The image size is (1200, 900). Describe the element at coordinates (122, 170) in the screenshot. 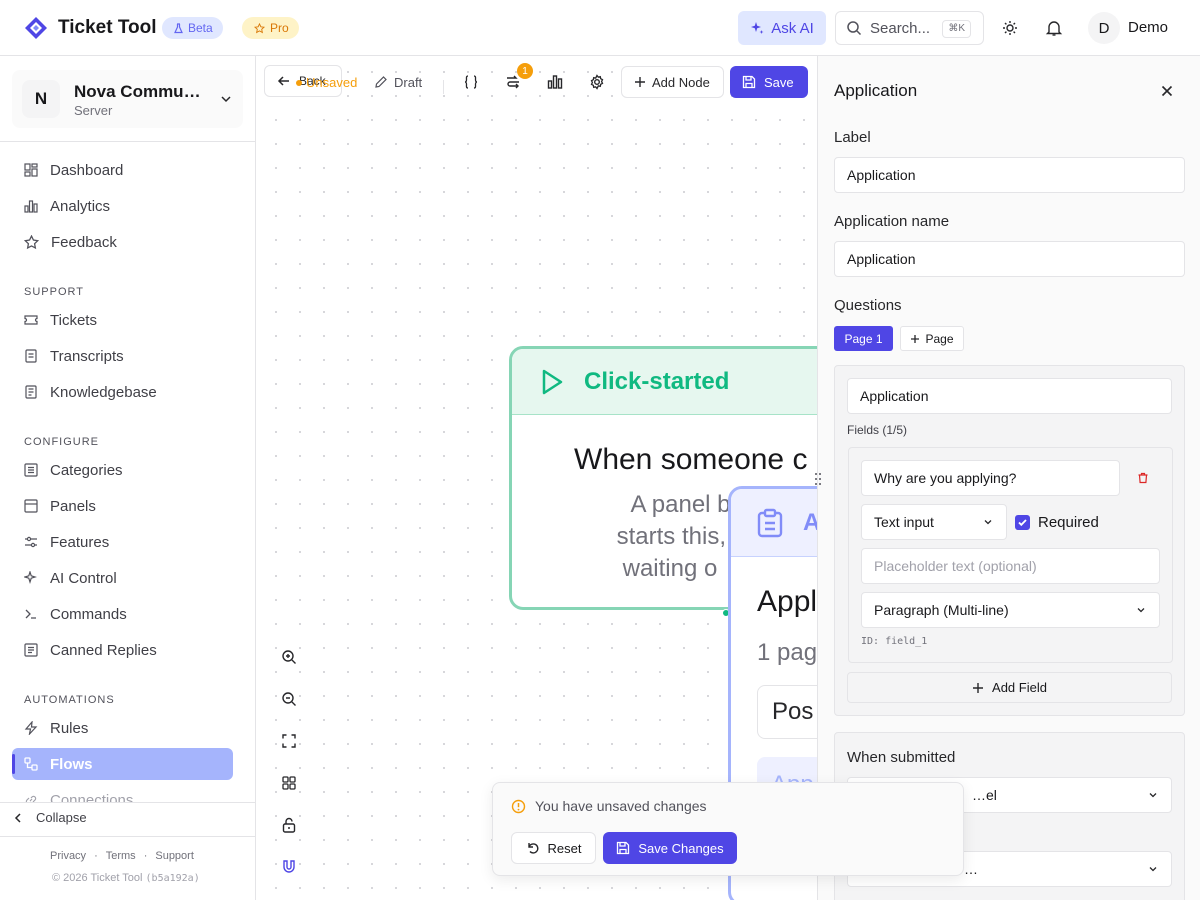

I see `nav-item-dashboard: Dashboard` at that location.